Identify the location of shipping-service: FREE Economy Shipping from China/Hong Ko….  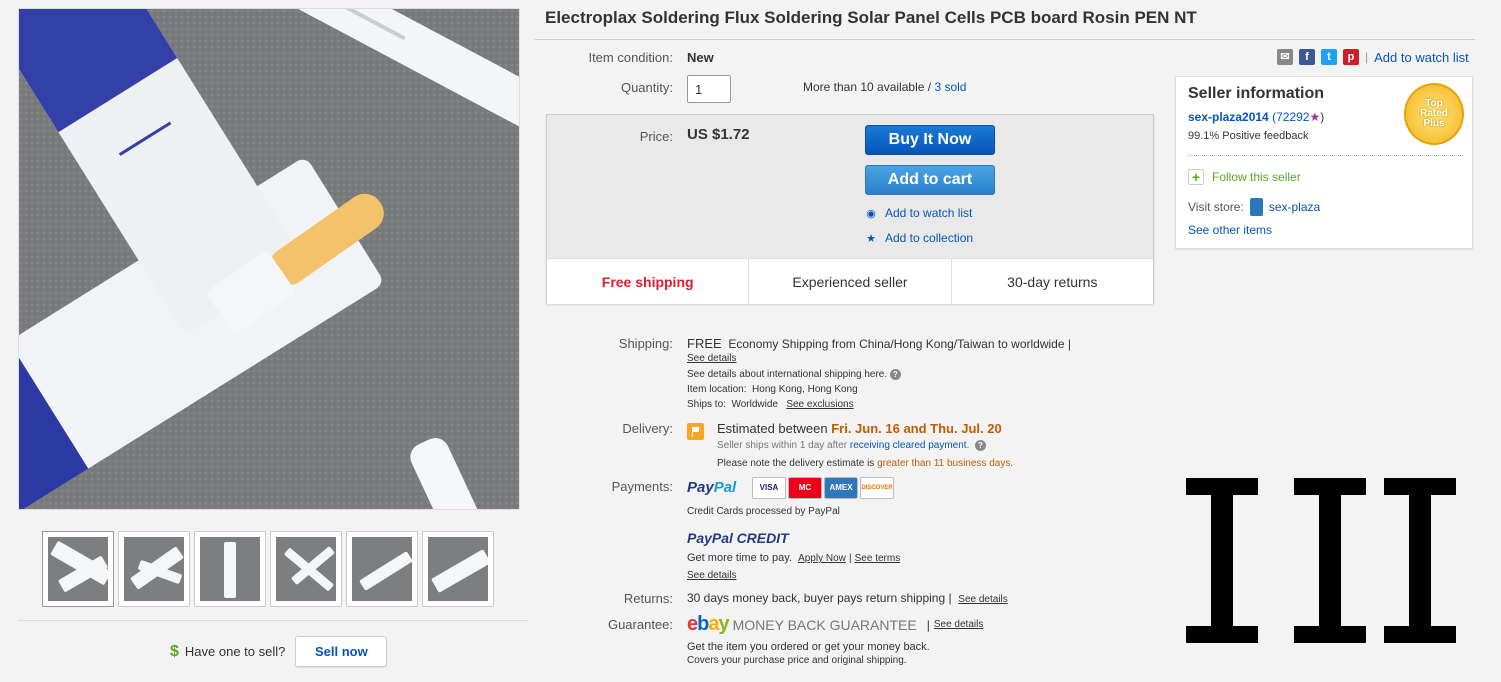
(879, 343).